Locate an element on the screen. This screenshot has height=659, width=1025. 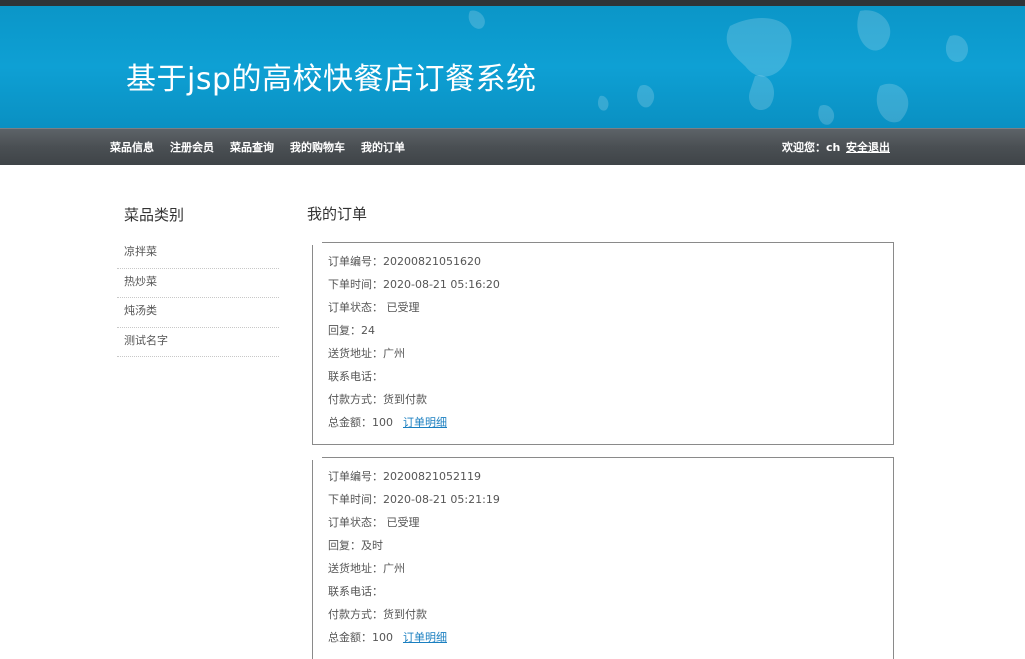
page-title: 基于jsp的高校快餐店订餐系统 is located at coordinates (331, 79).